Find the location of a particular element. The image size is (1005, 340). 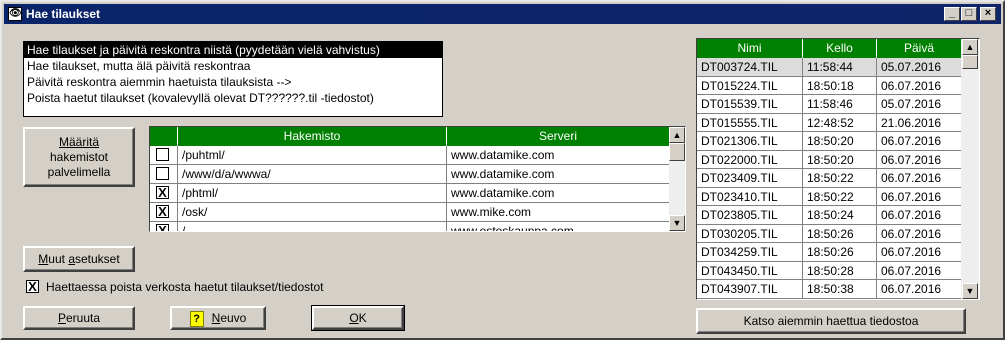

table-row: DT034259.TIL 18:50:26 06.07.2016 is located at coordinates (829, 252).